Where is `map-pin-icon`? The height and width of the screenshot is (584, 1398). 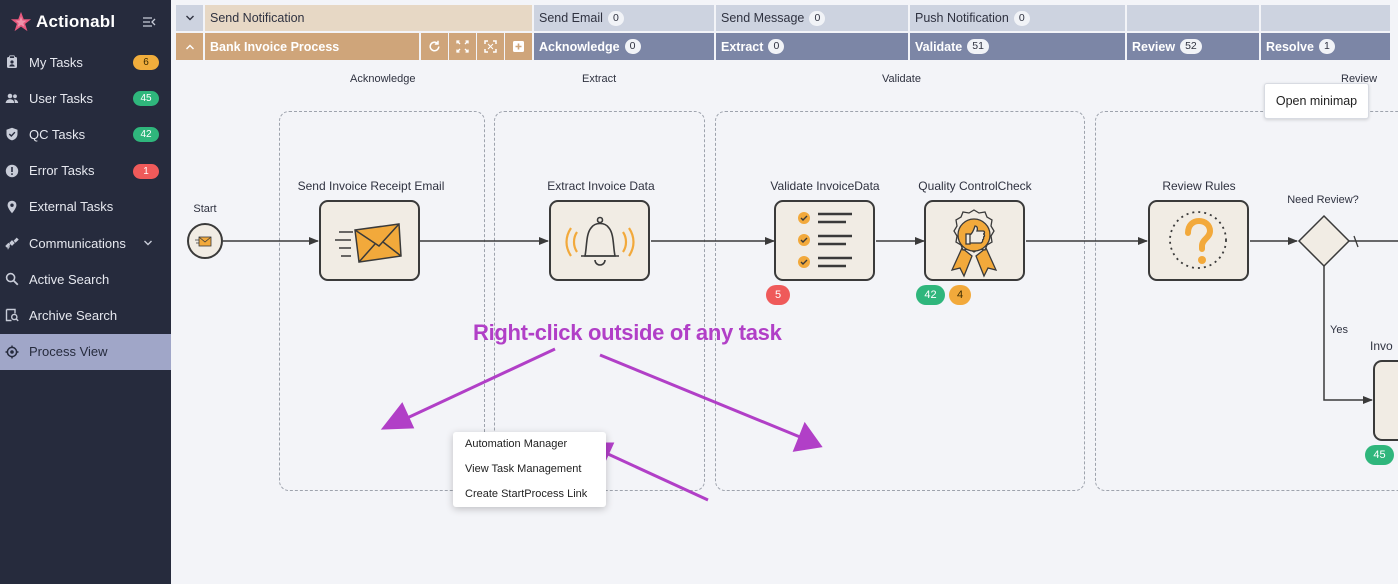
map-pin-icon is located at coordinates (12, 206).